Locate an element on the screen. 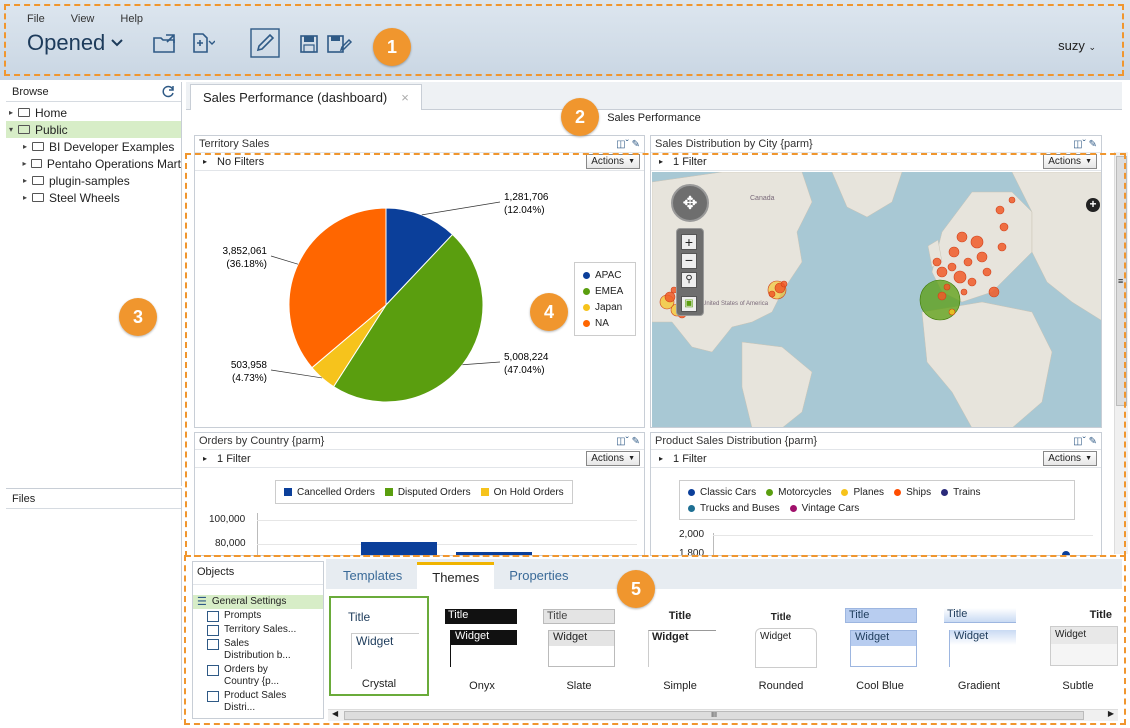  legend-item-classic-cars: Classic Cars is located at coordinates (722, 492).